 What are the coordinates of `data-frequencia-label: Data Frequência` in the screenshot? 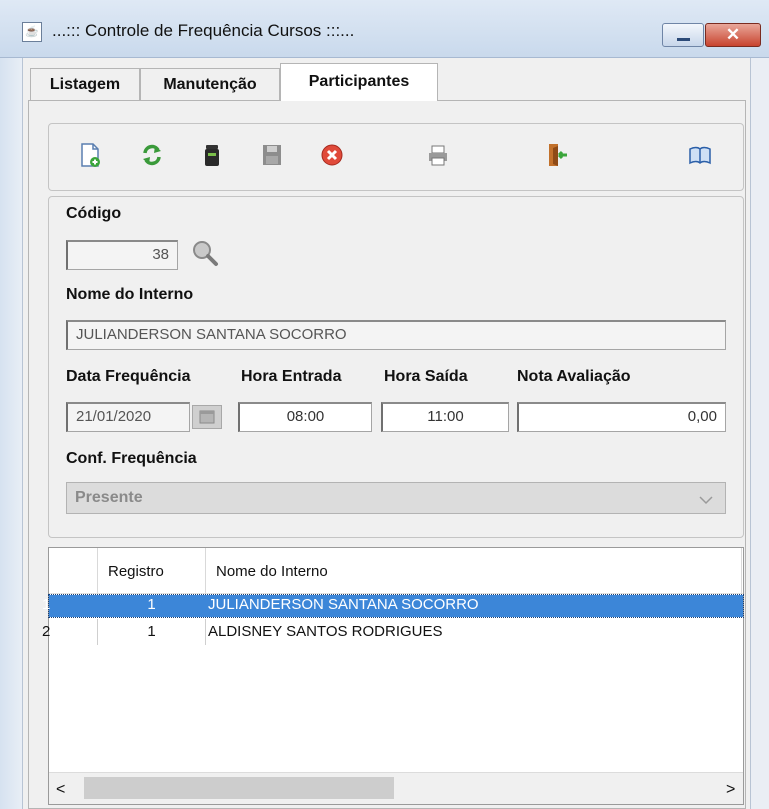 It's located at (128, 376).